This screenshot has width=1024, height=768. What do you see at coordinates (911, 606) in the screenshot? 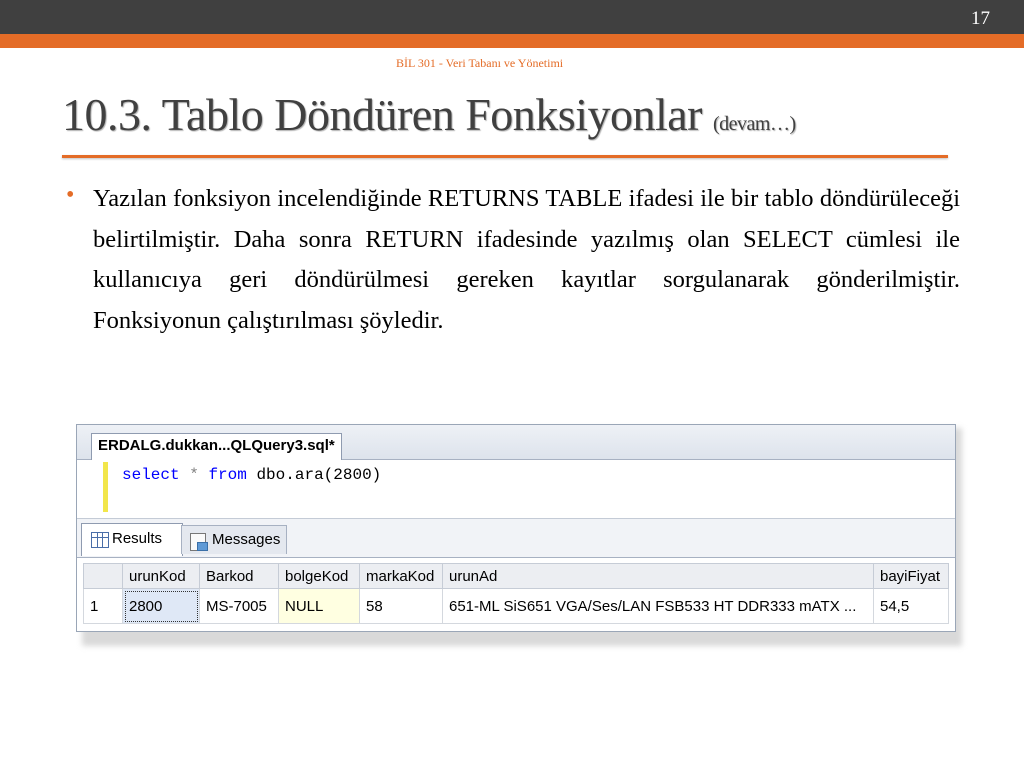
I see `grid-cell-bayifiyat: 54,5` at bounding box center [911, 606].